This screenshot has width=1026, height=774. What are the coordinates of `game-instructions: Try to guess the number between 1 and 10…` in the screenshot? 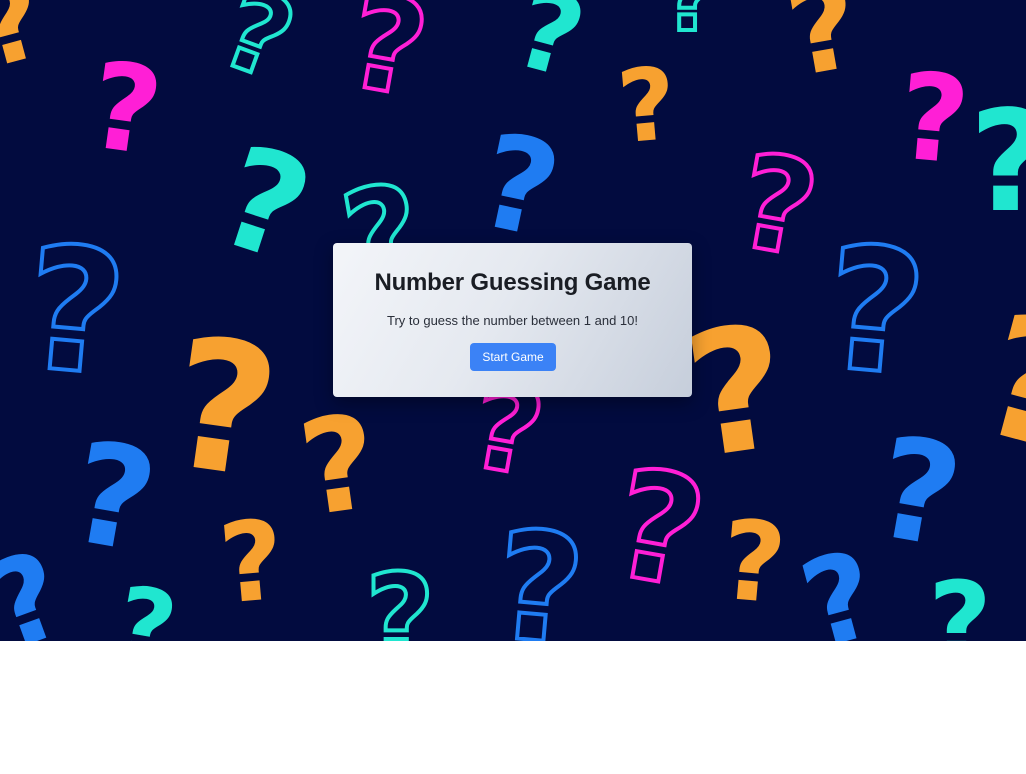 It's located at (512, 320).